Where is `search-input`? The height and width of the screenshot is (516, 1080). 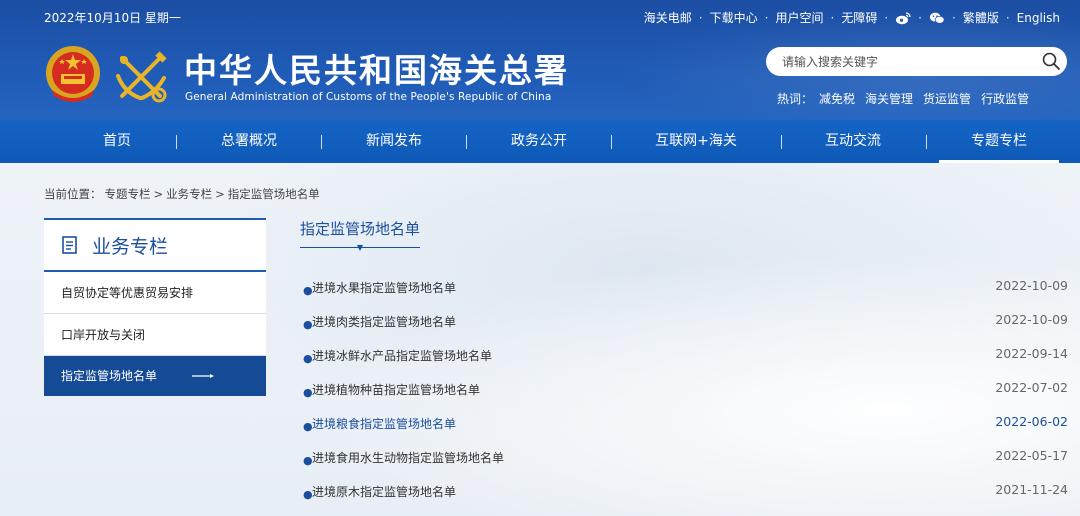
search-input is located at coordinates (907, 61).